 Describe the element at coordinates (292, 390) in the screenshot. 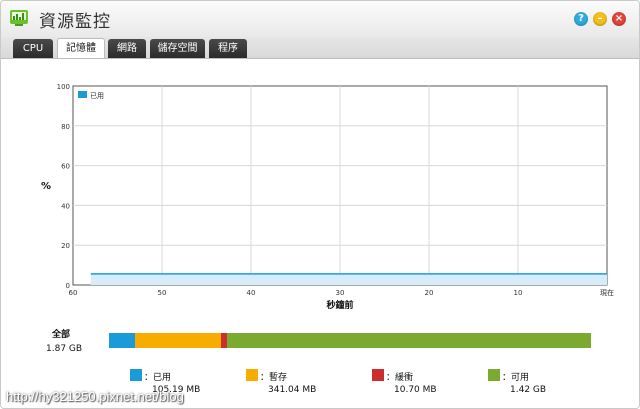

I see `cached-value: 341.04 MB` at that location.